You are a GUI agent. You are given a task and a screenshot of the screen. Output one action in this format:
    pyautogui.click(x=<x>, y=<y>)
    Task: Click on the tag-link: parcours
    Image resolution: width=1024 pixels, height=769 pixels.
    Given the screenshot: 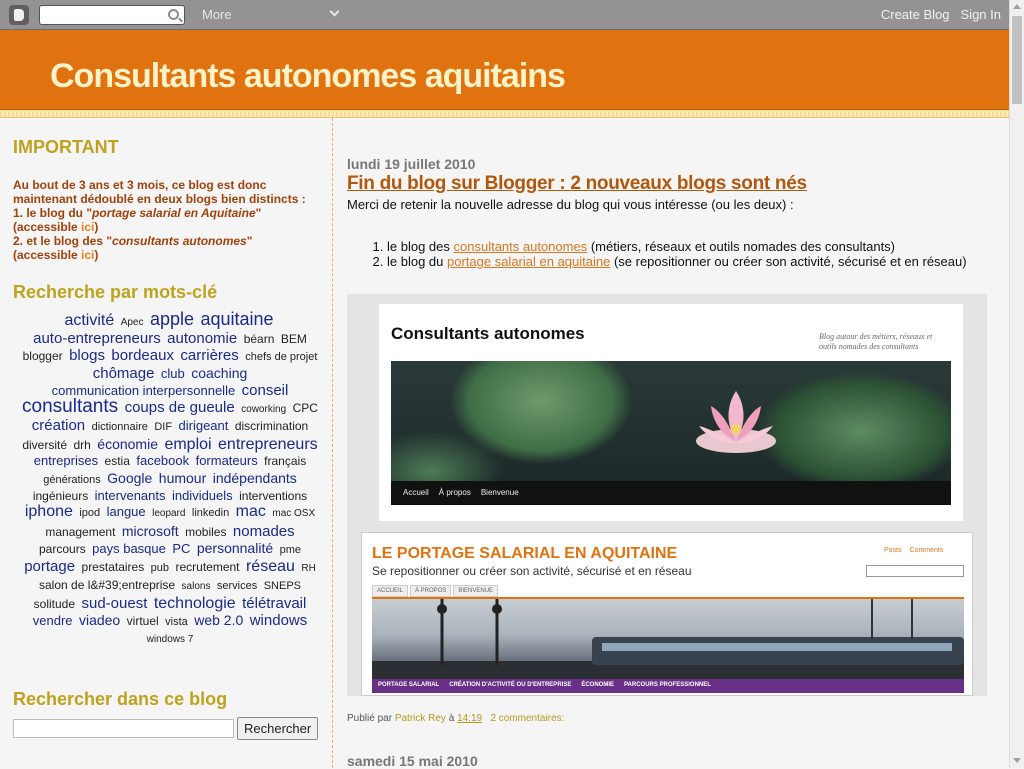 What is the action you would take?
    pyautogui.click(x=62, y=549)
    